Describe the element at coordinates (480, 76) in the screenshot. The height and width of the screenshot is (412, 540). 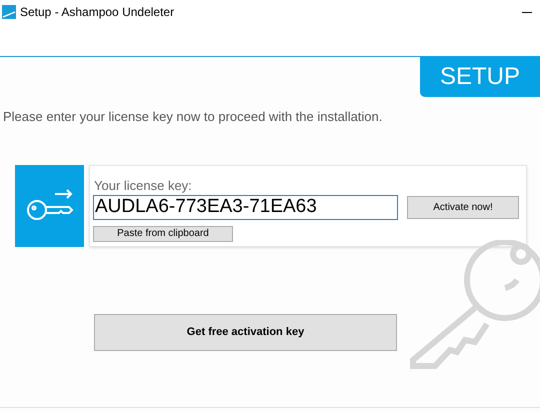
I see `setup-badge: SETUP` at that location.